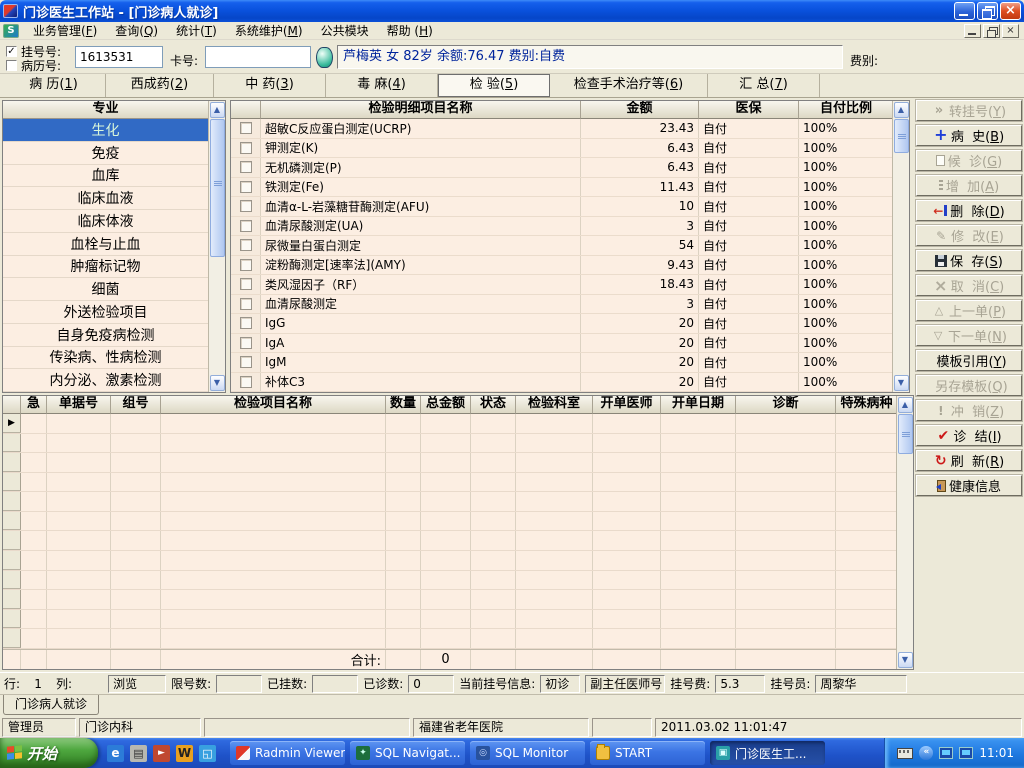  Describe the element at coordinates (34, 405) in the screenshot. I see `column-header: 急` at that location.